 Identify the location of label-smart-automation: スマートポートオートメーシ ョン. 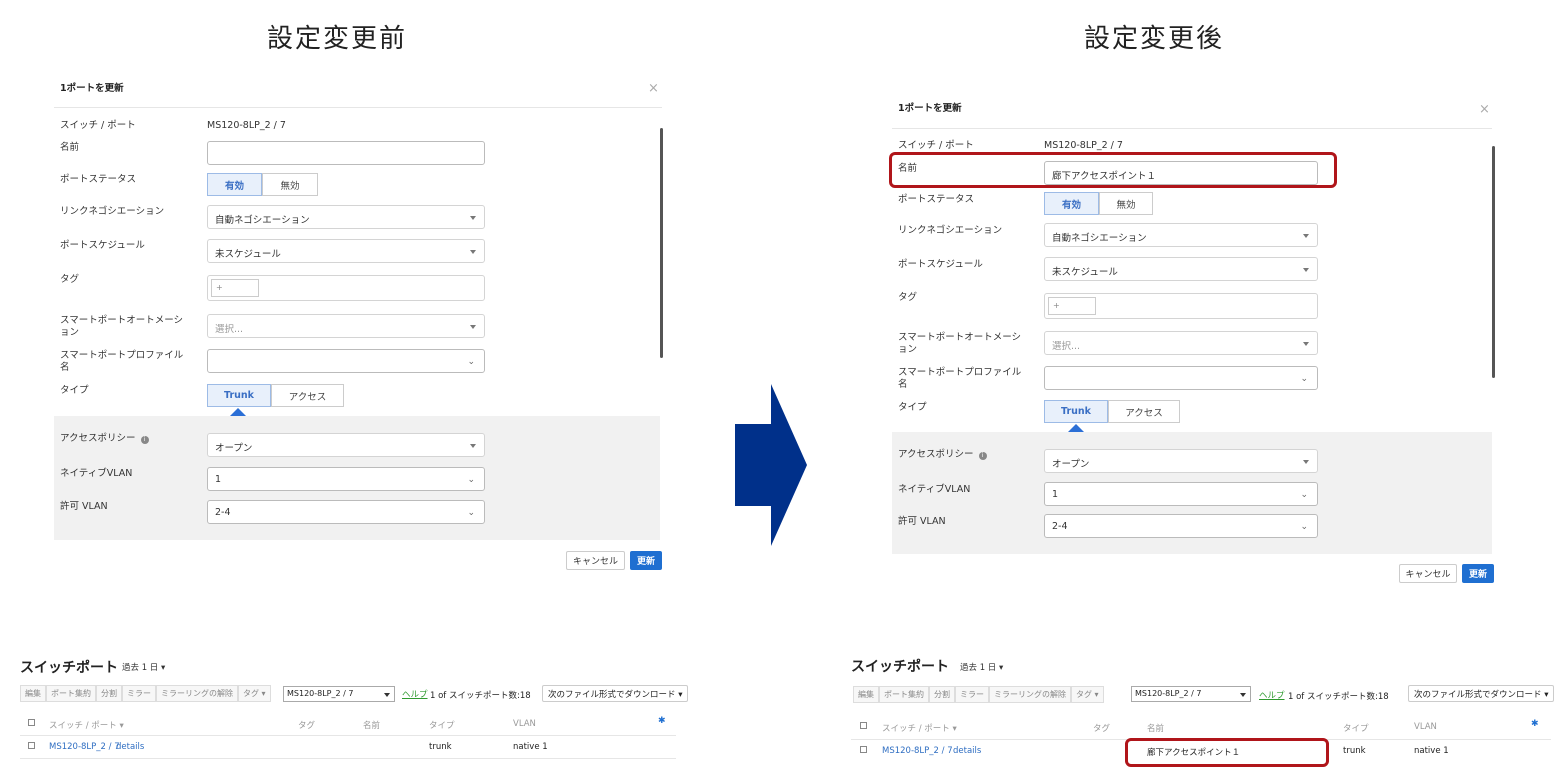
(959, 344).